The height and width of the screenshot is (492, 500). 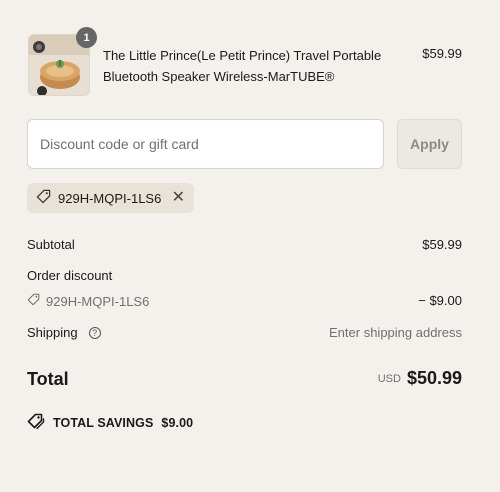 I want to click on help-icon: ?, so click(x=94, y=332).